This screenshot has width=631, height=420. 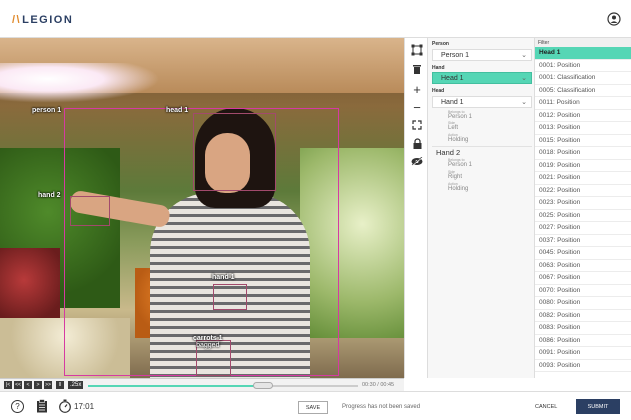 I want to click on label-person-1: person 1, so click(x=47, y=110).